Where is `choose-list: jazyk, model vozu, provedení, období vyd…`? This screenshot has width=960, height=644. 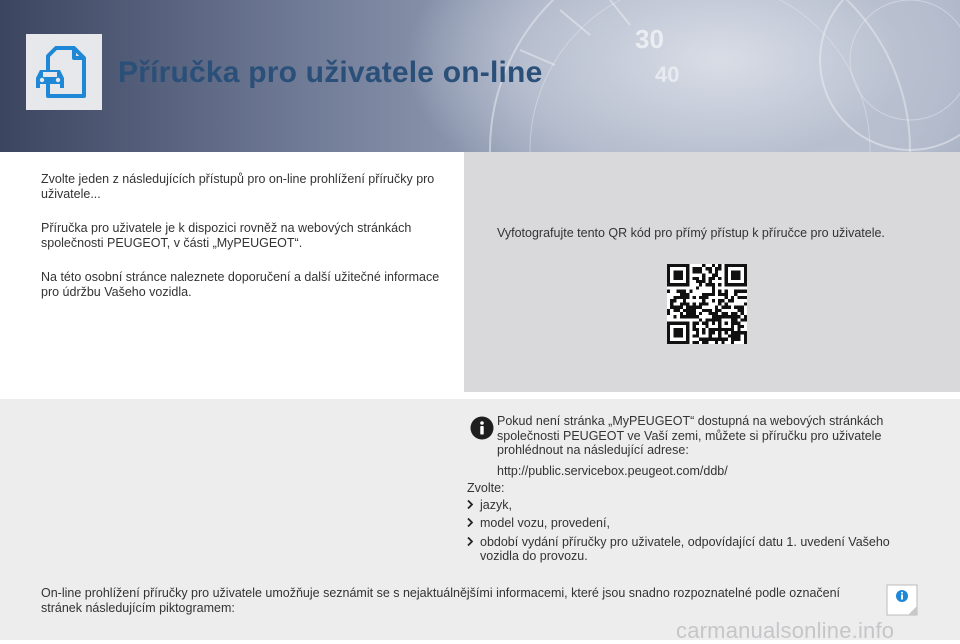 choose-list: jazyk, model vozu, provedení, období vyd… is located at coordinates (692, 531).